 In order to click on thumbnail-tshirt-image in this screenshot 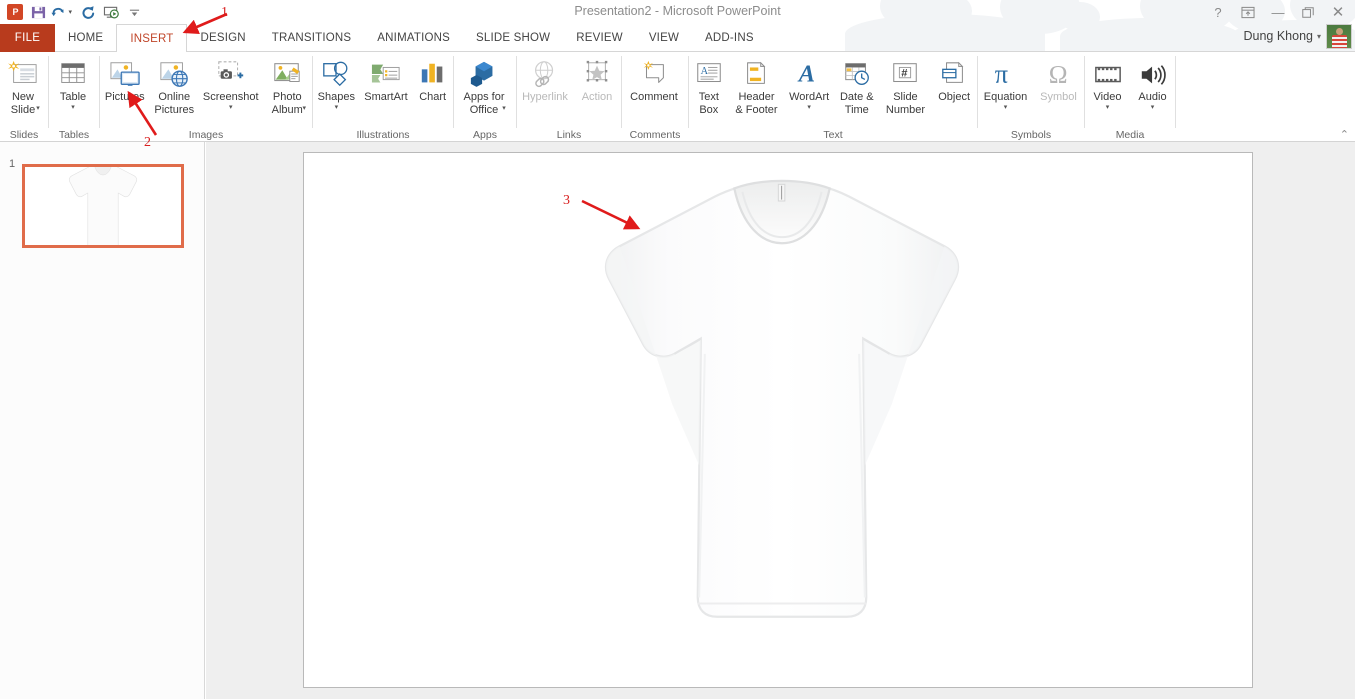, I will do `click(103, 206)`.